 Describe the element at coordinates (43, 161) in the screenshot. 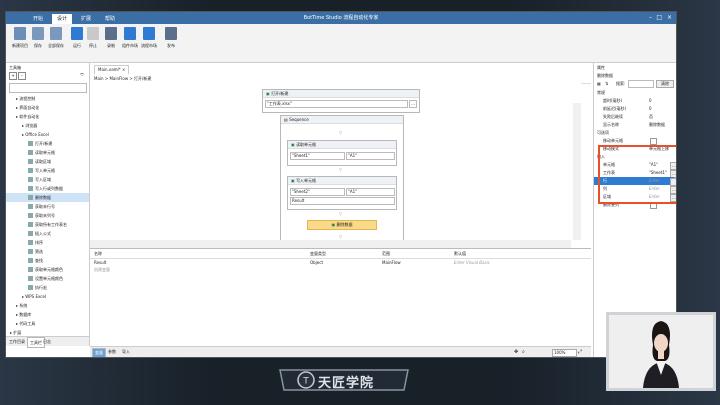

I see `toolbox-item-label: 读取区域` at that location.